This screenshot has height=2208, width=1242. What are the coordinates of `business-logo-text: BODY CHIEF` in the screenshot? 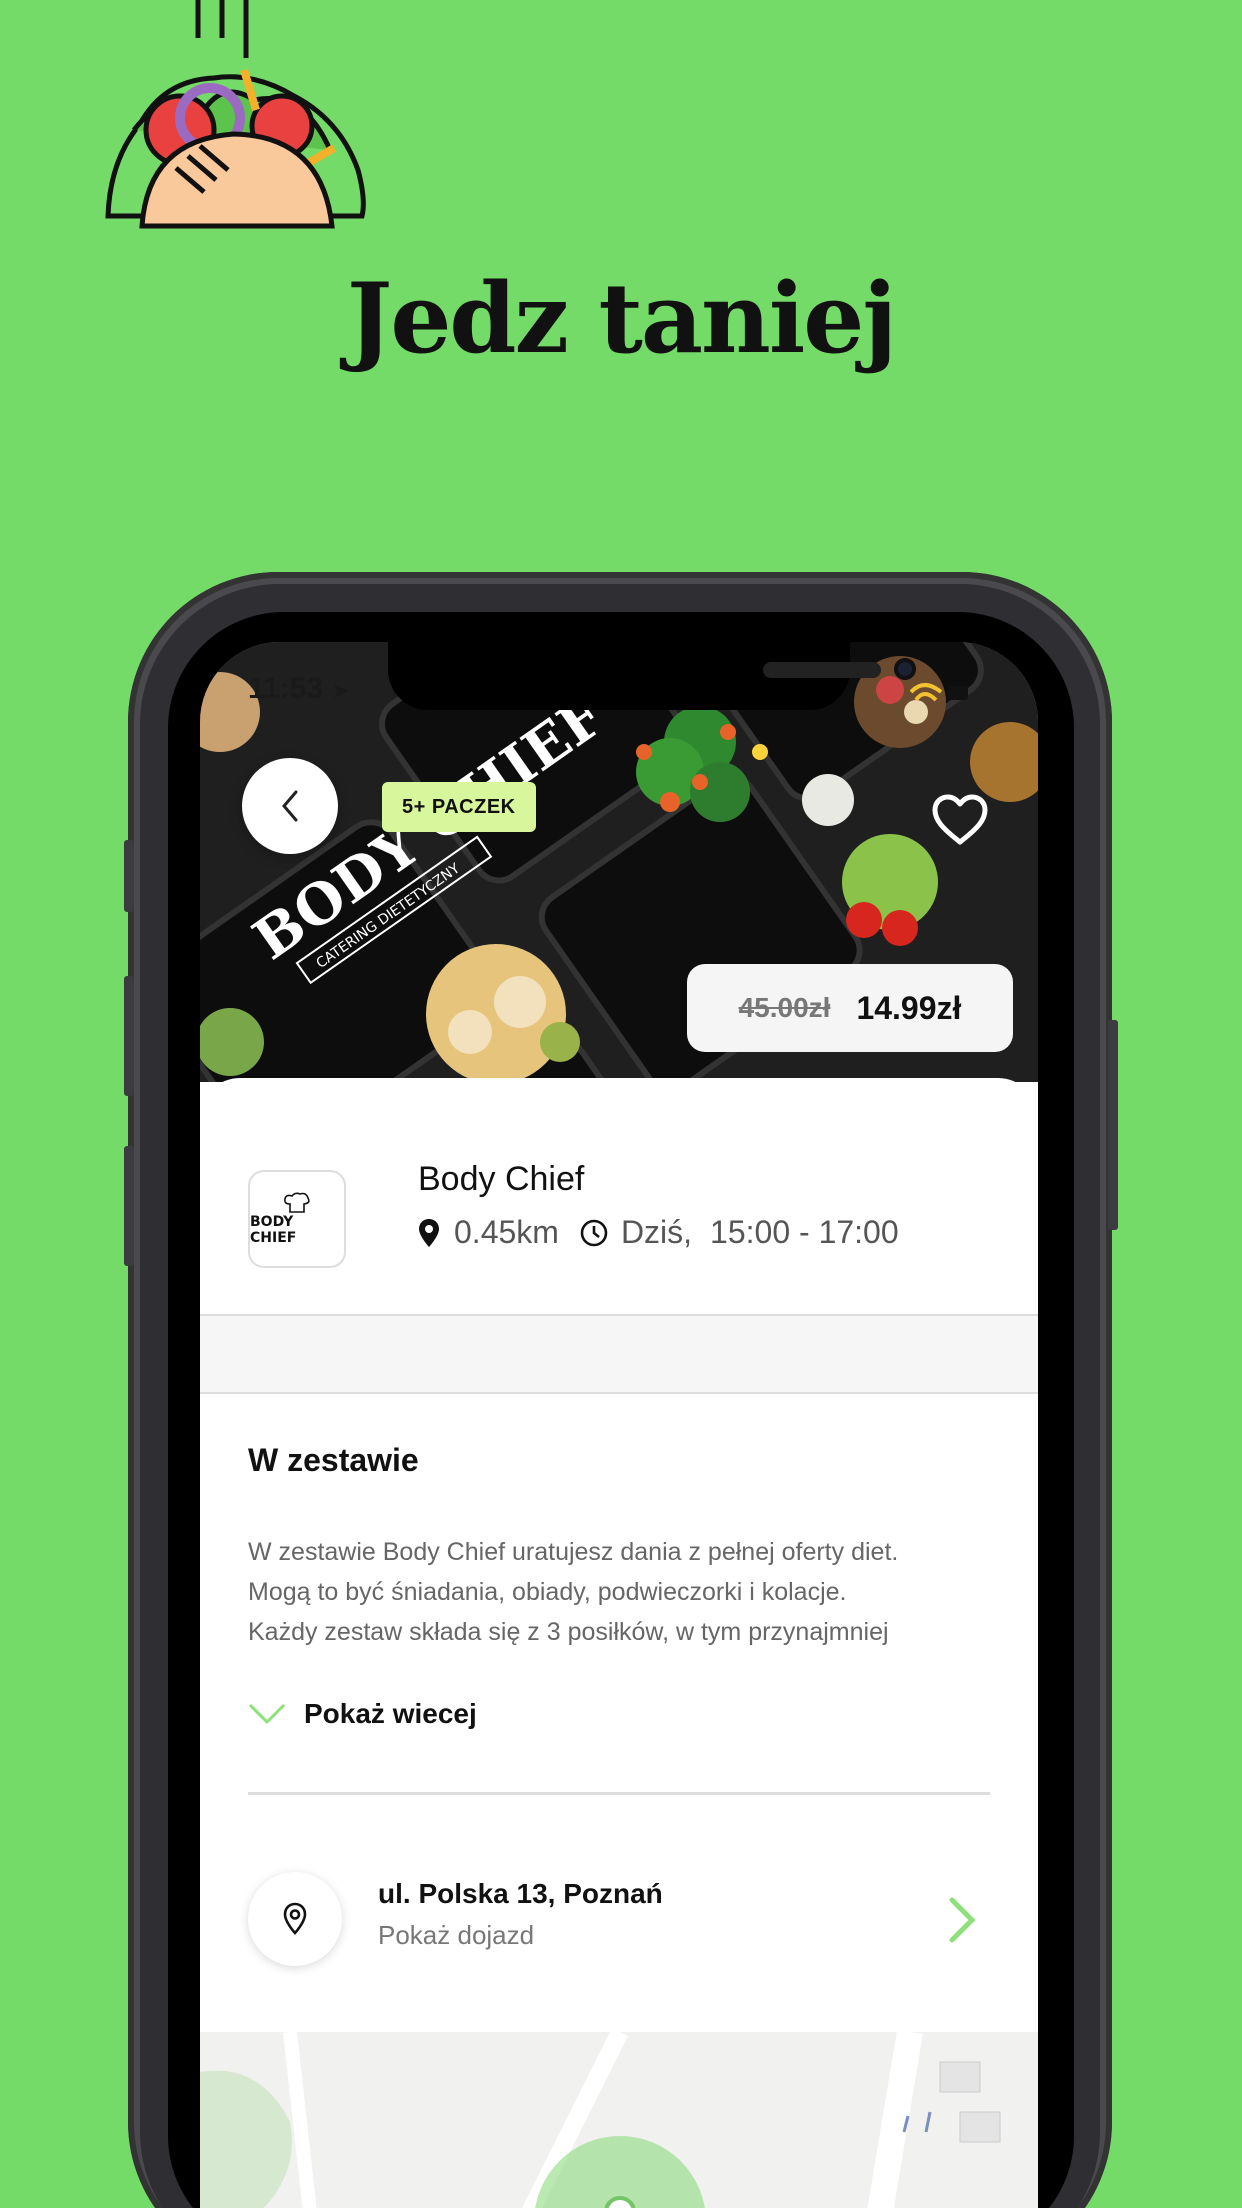 It's located at (273, 1230).